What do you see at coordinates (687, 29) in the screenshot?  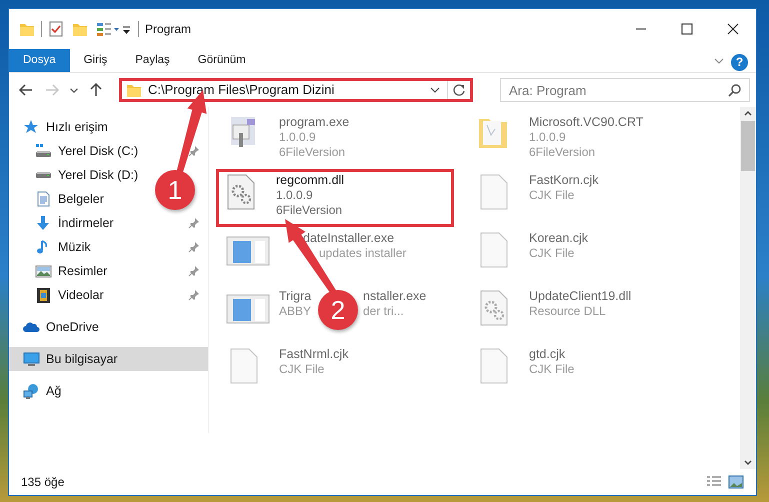 I see `maximize-icon` at bounding box center [687, 29].